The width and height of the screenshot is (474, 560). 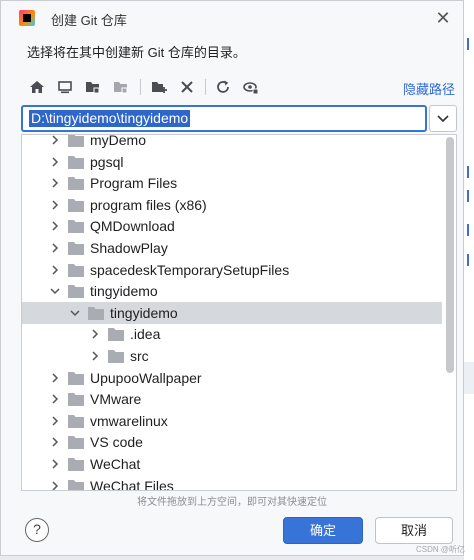 What do you see at coordinates (65, 87) in the screenshot?
I see `desktop-icon` at bounding box center [65, 87].